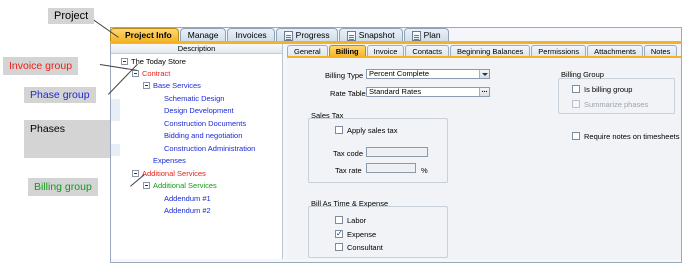 This screenshot has width=689, height=266. Describe the element at coordinates (484, 57) in the screenshot. I see `subtab-underline` at that location.